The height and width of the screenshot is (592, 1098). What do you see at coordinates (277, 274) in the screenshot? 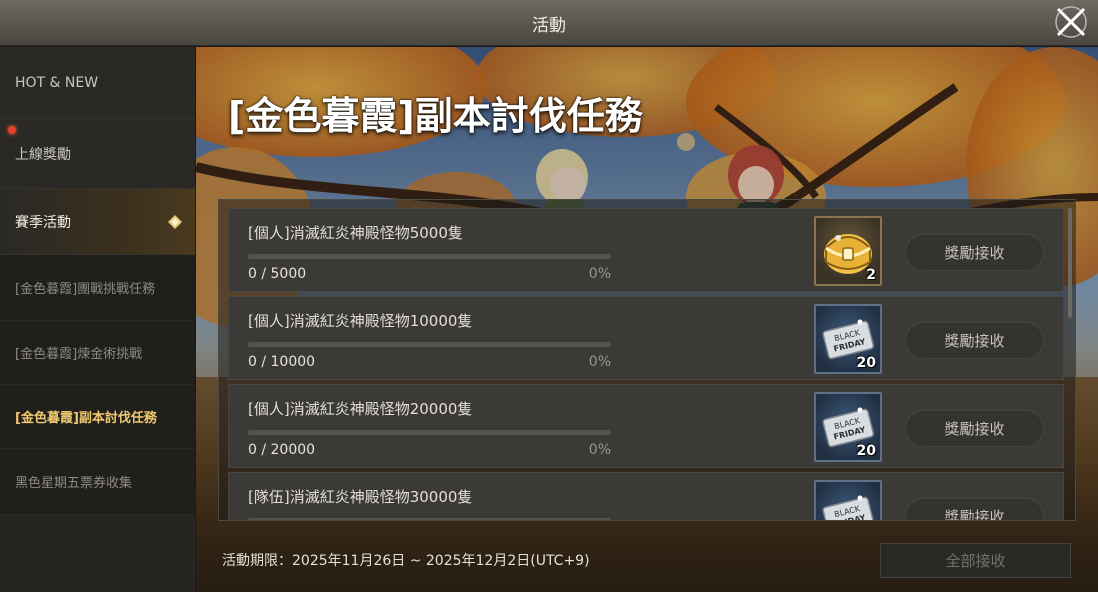
I see `progress-count: 0 / 5000` at bounding box center [277, 274].